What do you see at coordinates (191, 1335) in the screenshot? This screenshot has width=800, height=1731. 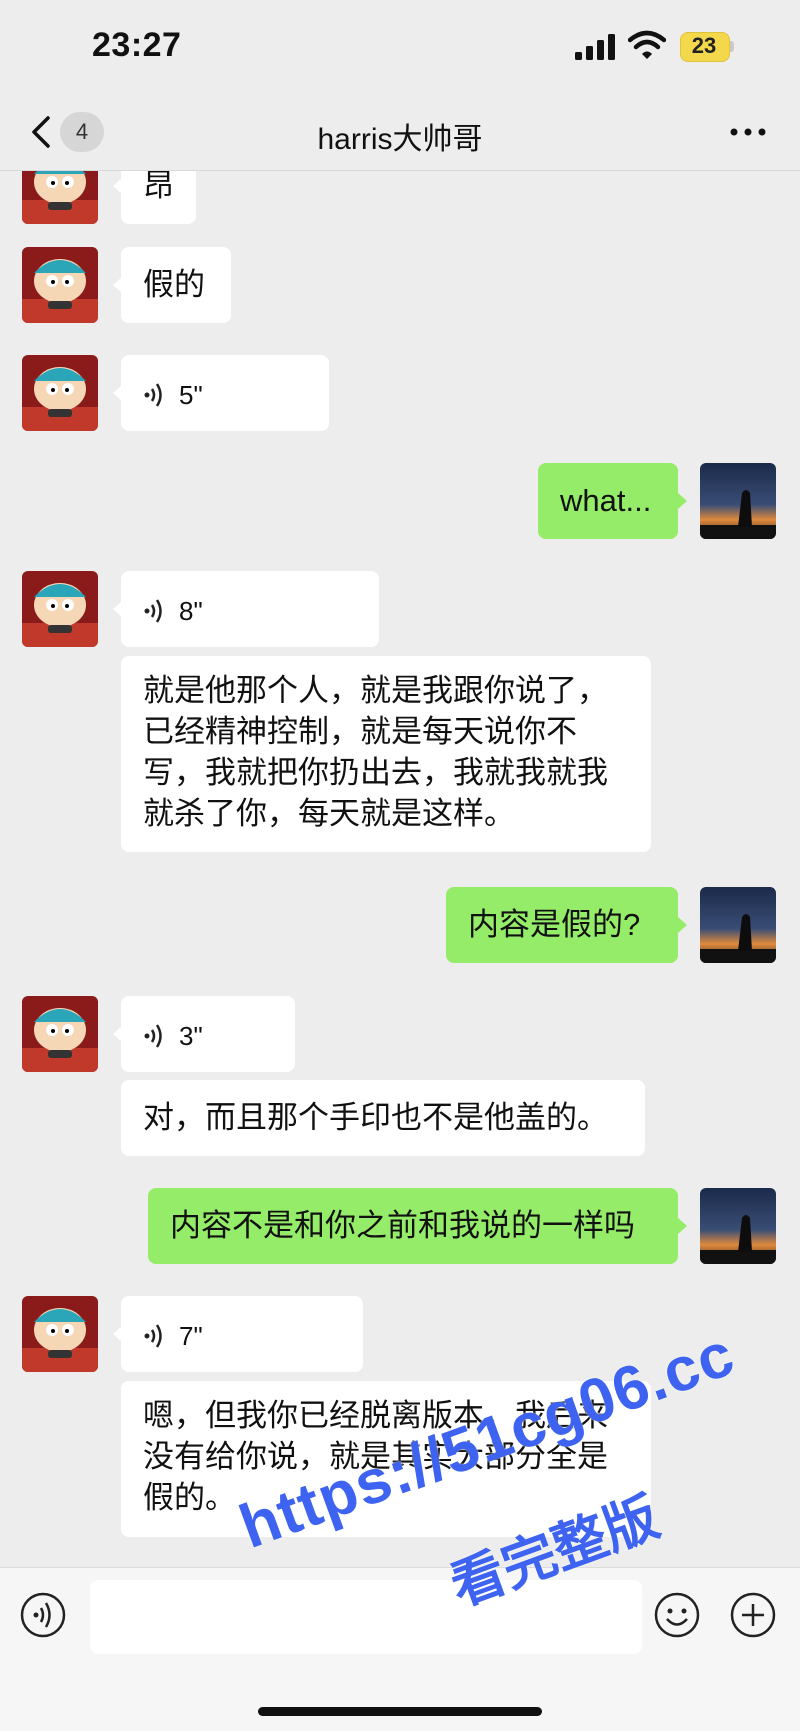 I see `voice-duration: 7"` at bounding box center [191, 1335].